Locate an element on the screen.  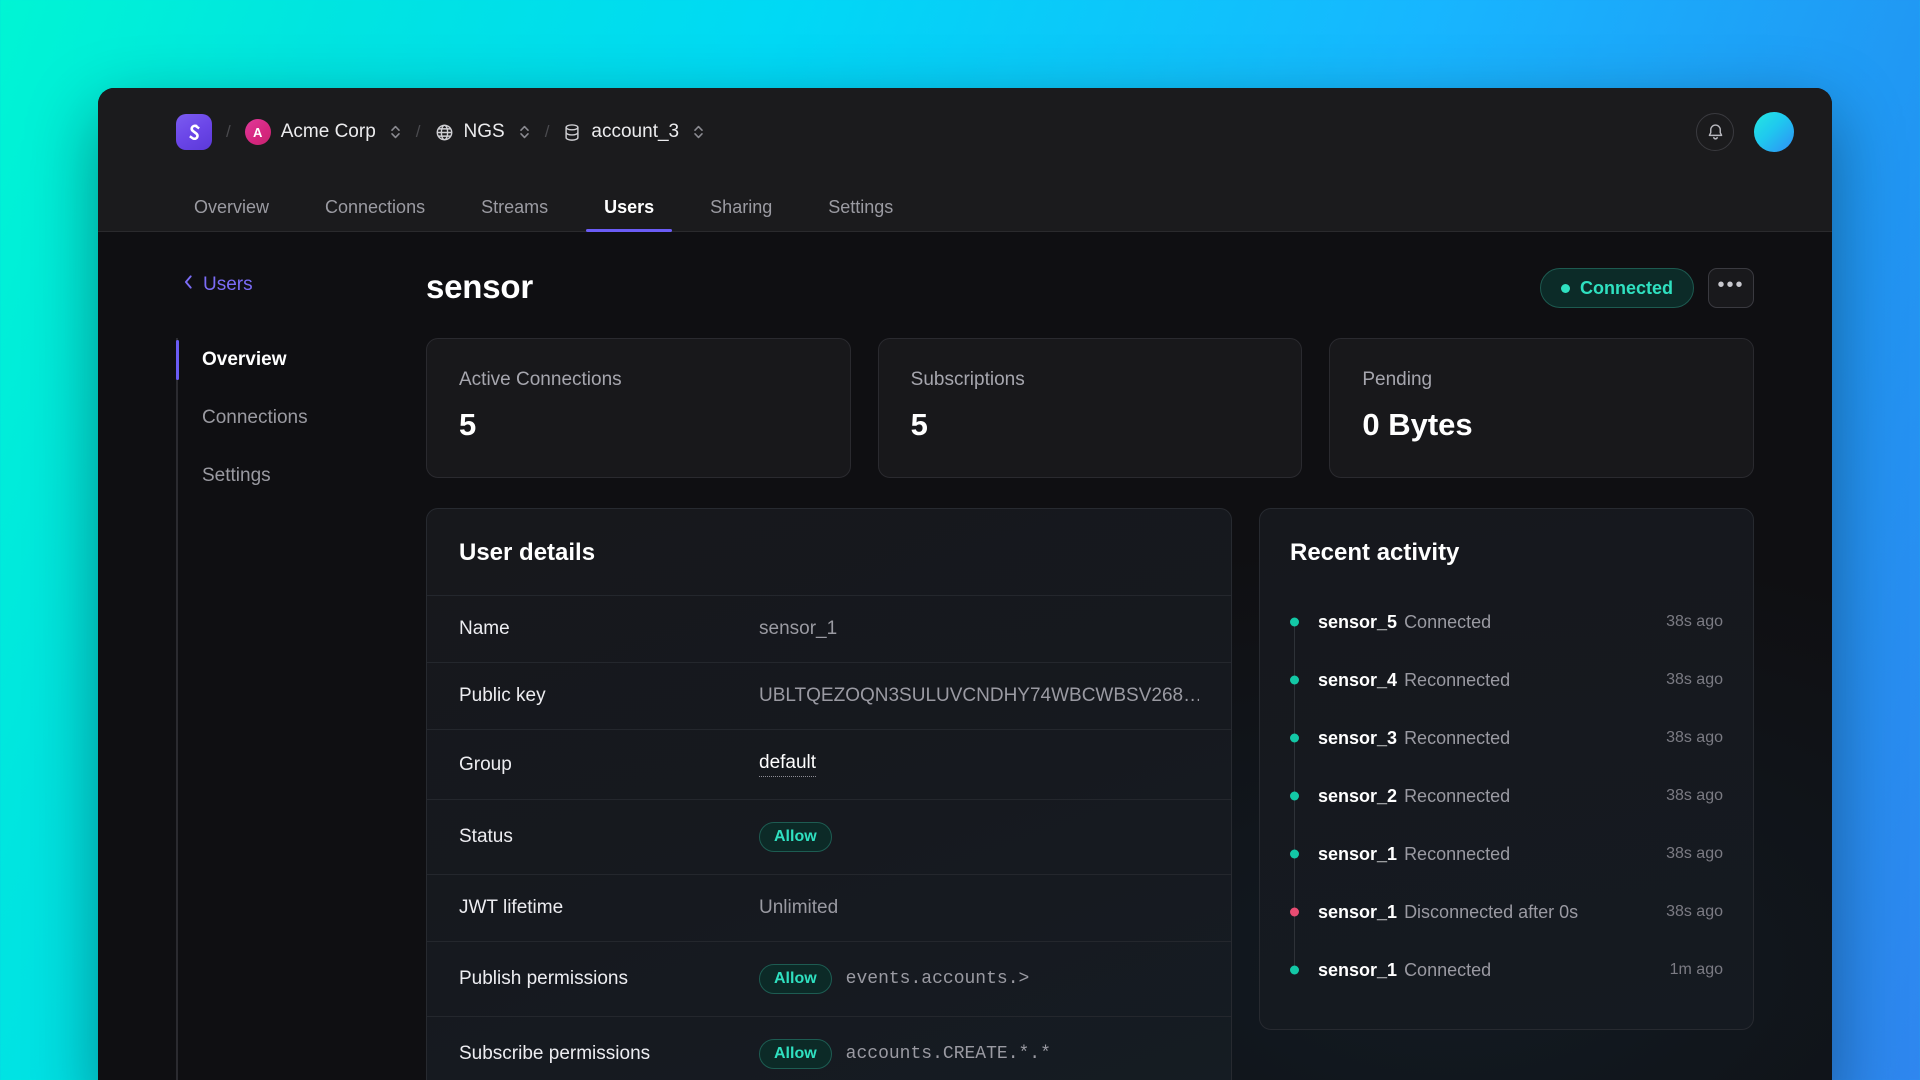
breadcrumb-system-label: NGS is located at coordinates (484, 131).